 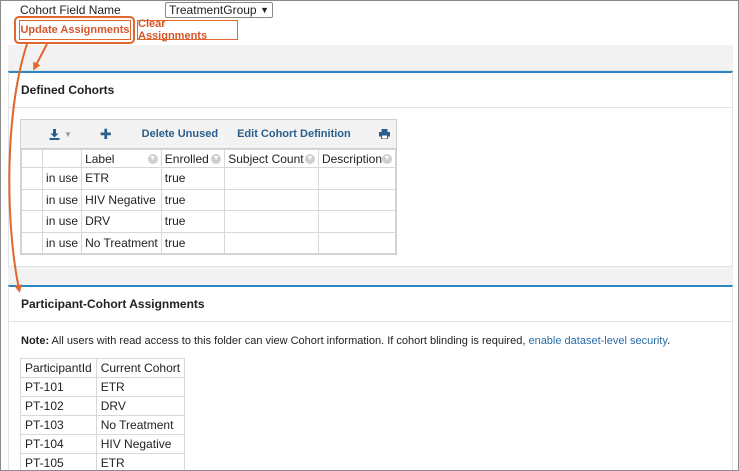 I want to click on assignments-title: Participant-Cohort Assignments, so click(x=113, y=304).